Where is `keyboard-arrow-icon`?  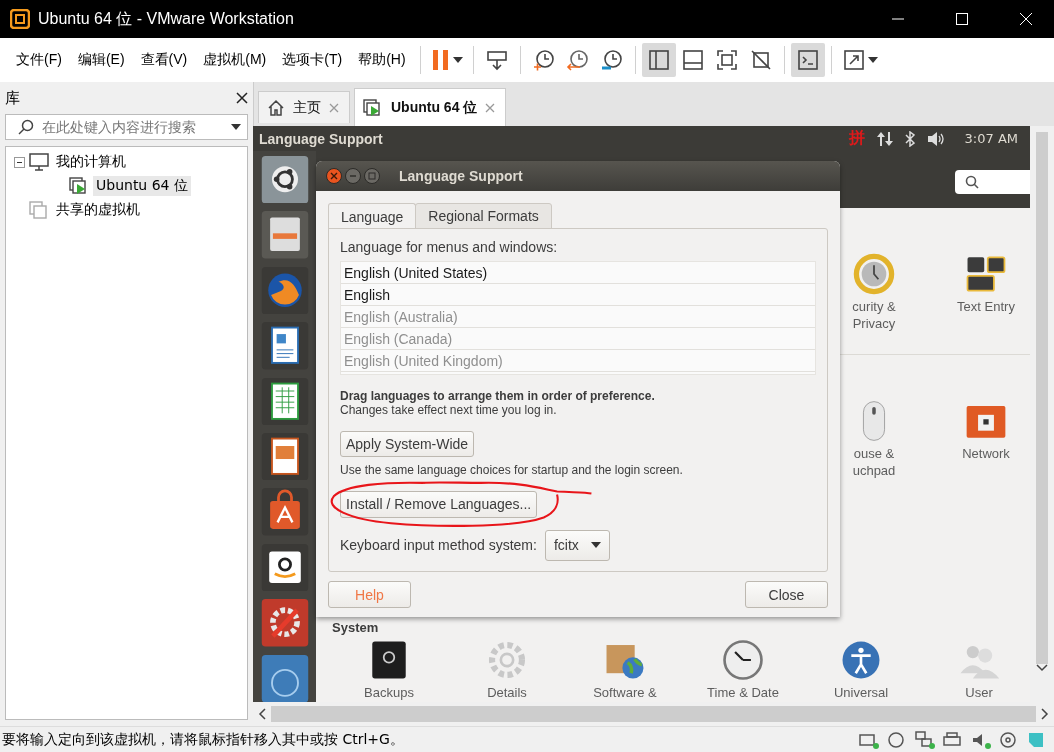 keyboard-arrow-icon is located at coordinates (496, 60).